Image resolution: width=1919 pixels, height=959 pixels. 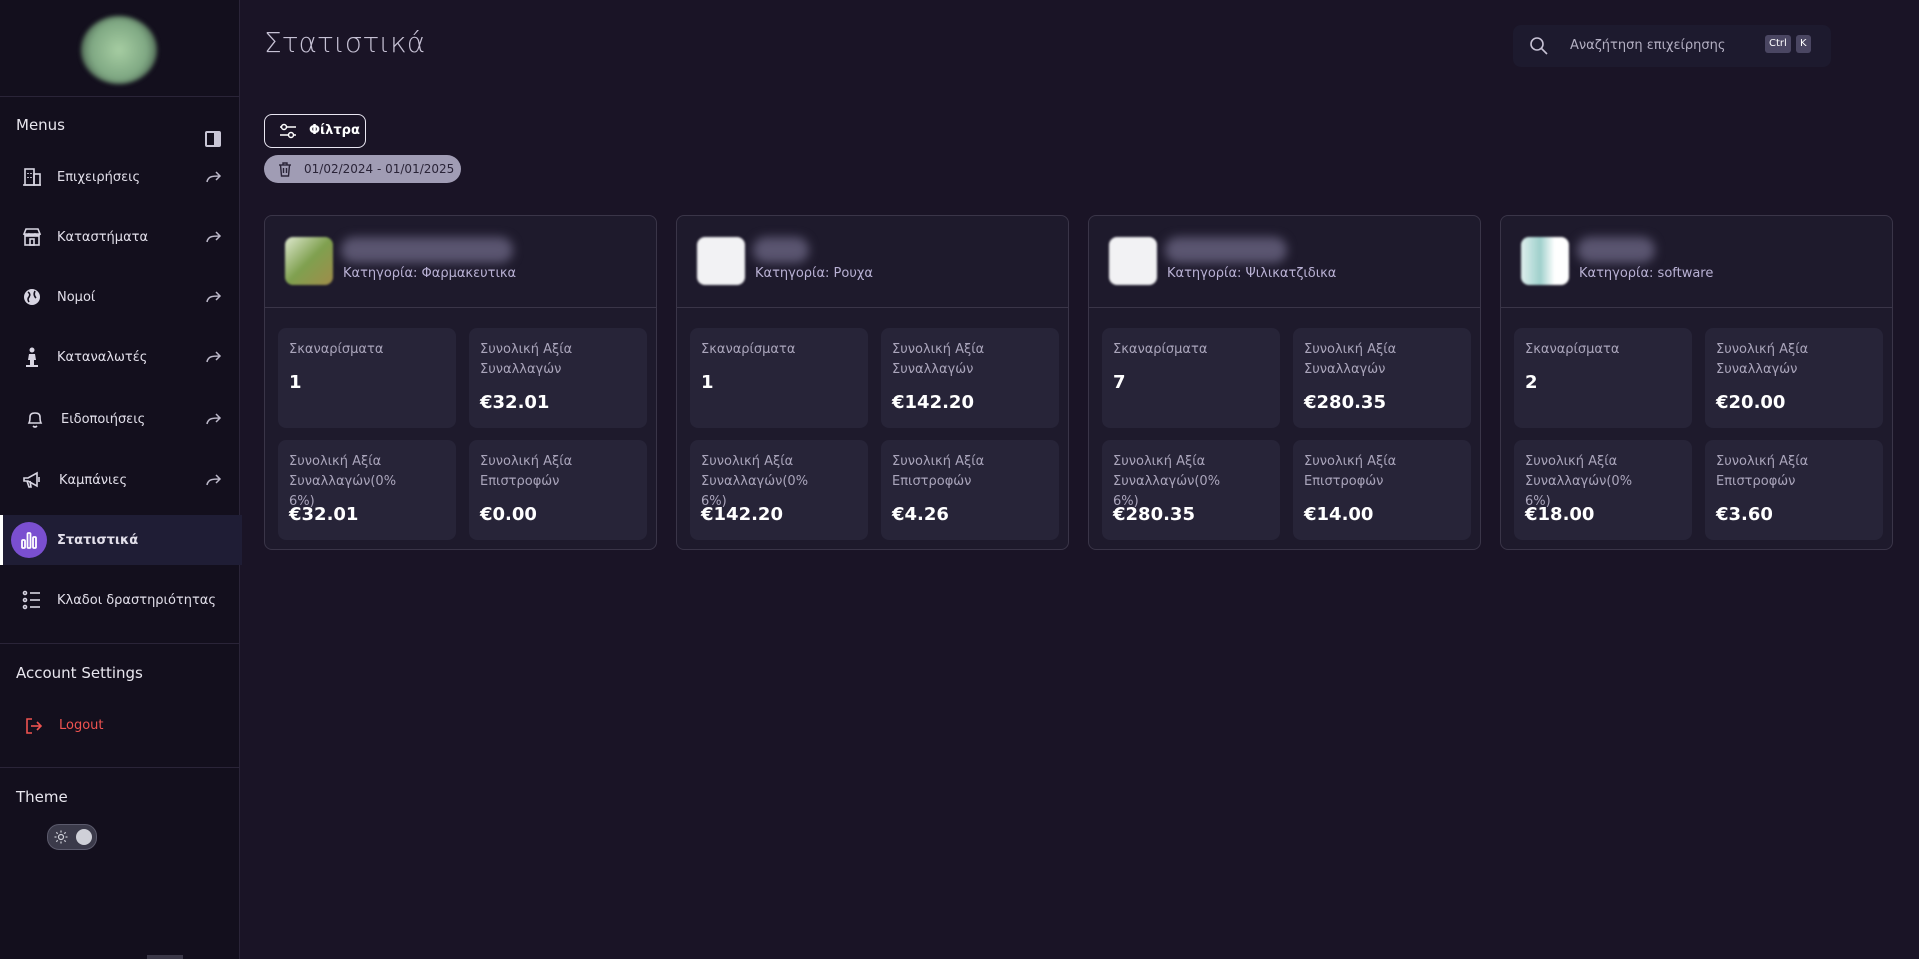 I want to click on logo-area, so click(x=119, y=48).